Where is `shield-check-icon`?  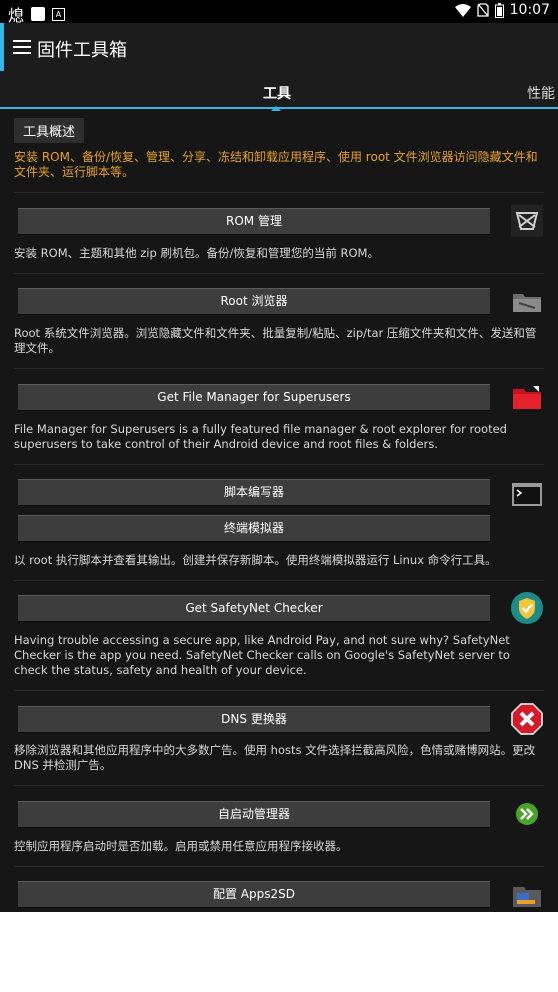 shield-check-icon is located at coordinates (527, 608).